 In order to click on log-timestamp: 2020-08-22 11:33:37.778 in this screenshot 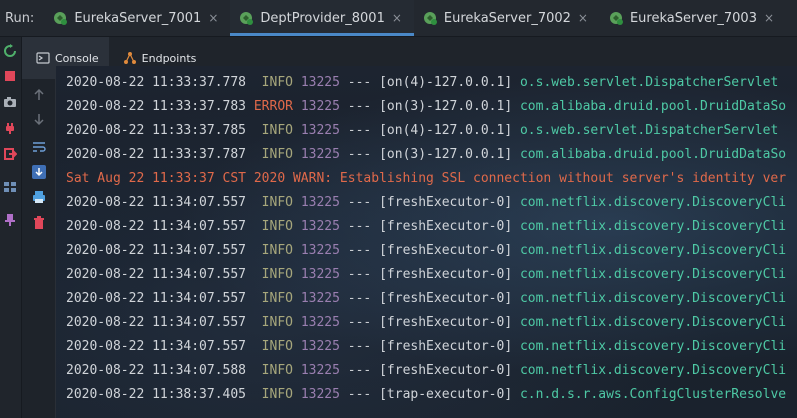, I will do `click(156, 82)`.